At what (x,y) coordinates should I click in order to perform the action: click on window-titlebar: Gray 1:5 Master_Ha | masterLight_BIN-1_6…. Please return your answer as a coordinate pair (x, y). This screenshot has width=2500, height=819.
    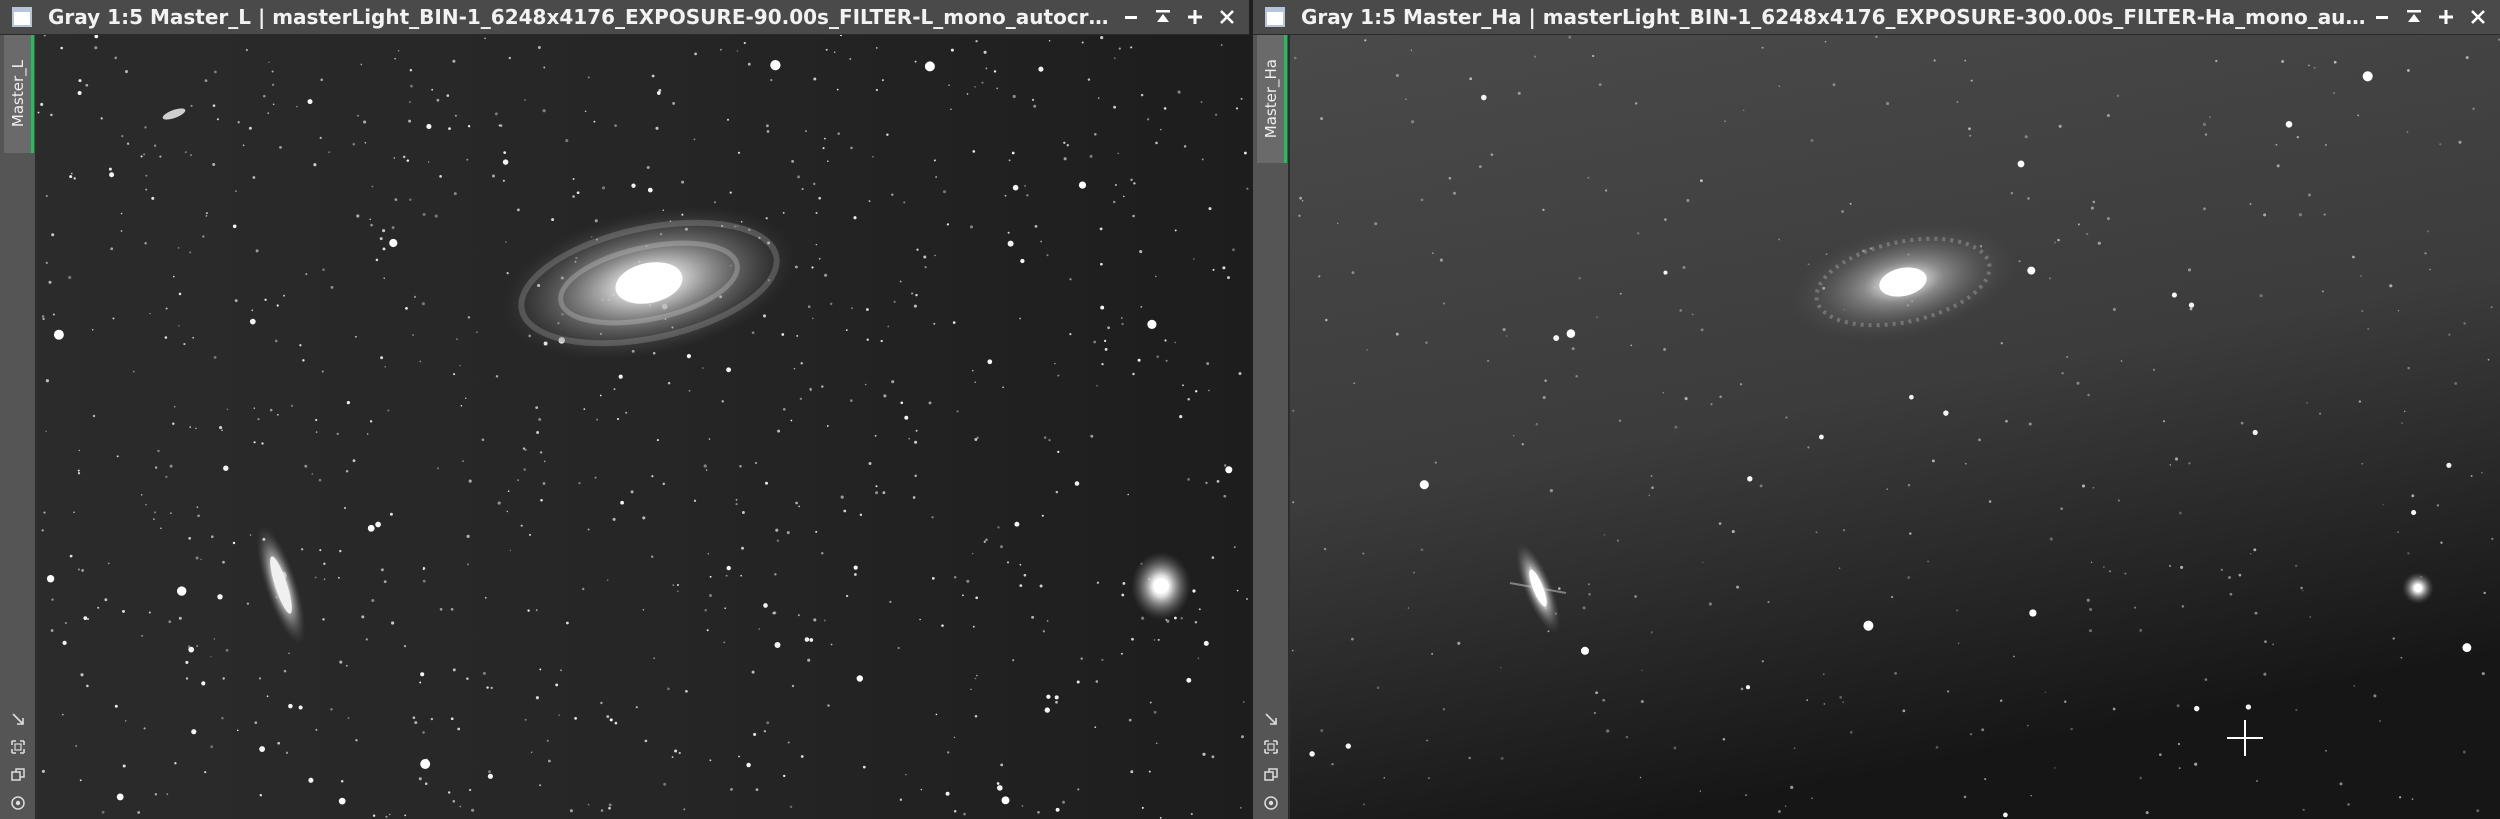
    Looking at the image, I should click on (1876, 17).